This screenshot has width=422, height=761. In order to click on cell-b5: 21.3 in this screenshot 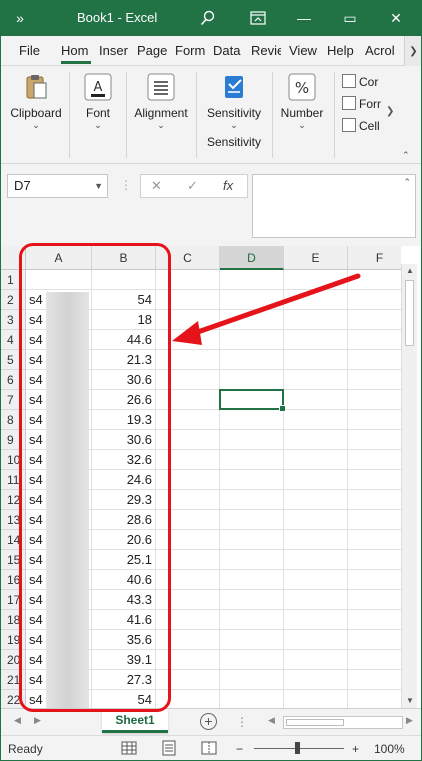, I will do `click(124, 360)`.